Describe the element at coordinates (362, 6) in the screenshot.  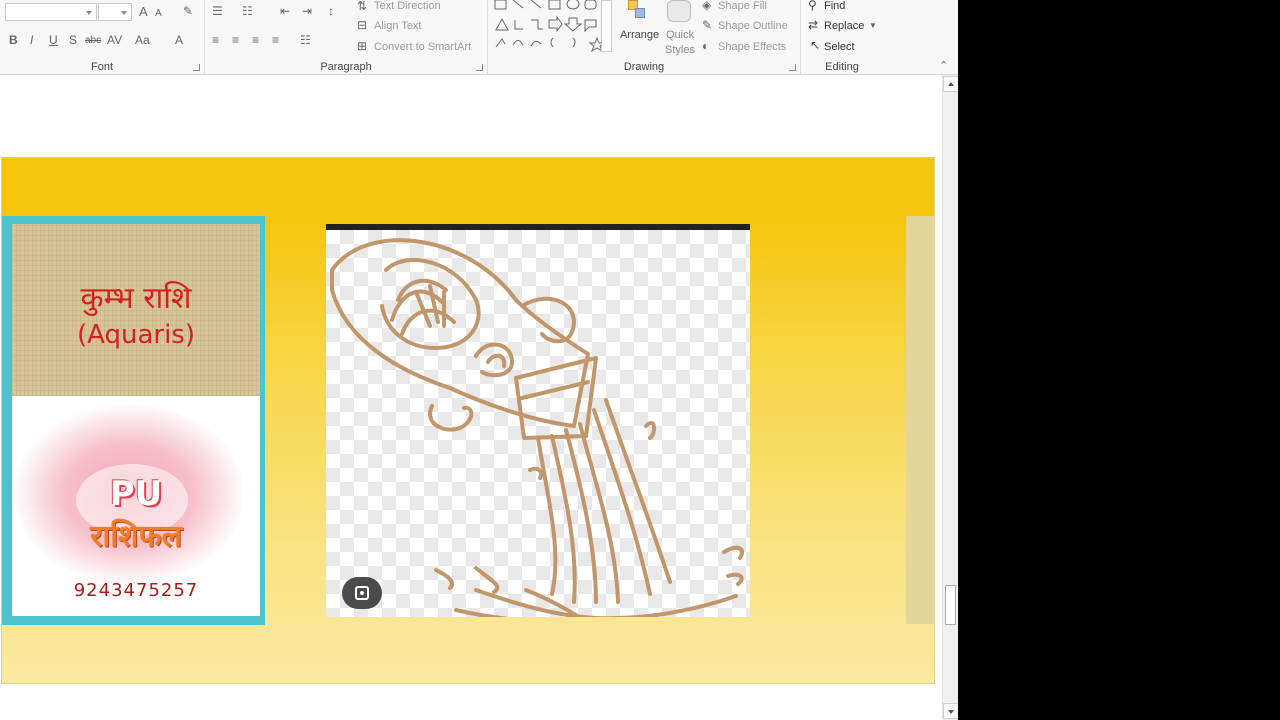
I see `text-direction-icon: ⇅` at that location.